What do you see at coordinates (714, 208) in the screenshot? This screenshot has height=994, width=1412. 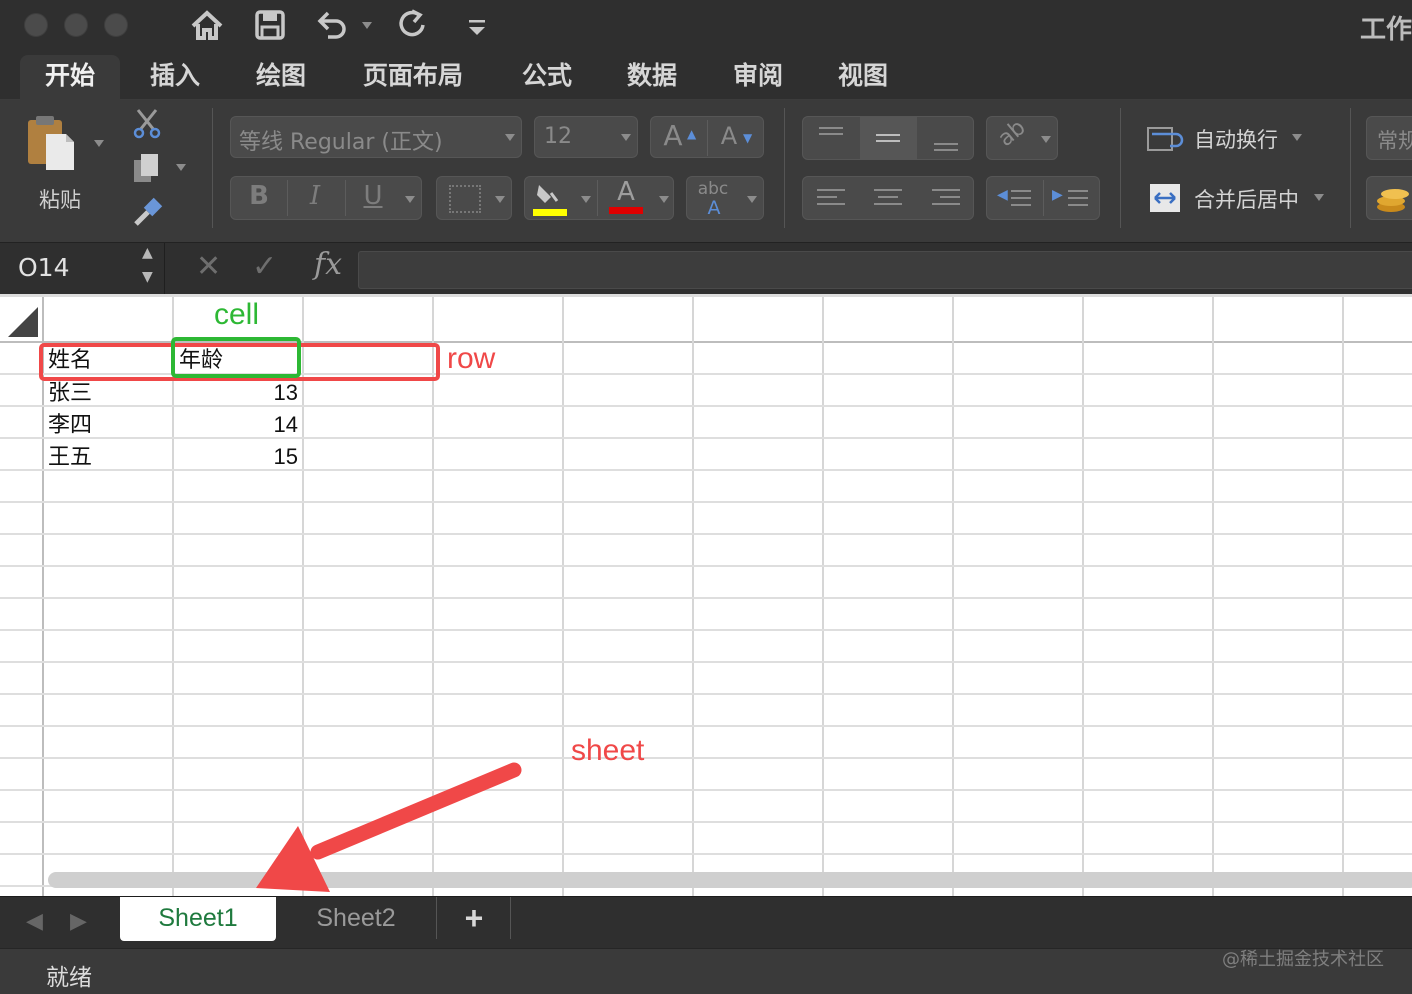 I see `phonetic-glyph-bottom: A` at bounding box center [714, 208].